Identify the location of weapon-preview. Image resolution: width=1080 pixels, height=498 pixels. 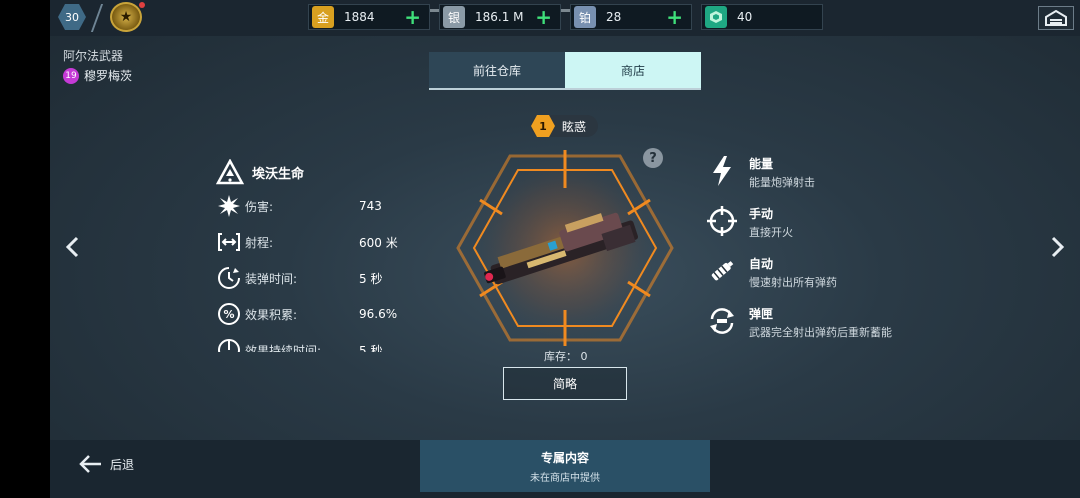
(565, 248).